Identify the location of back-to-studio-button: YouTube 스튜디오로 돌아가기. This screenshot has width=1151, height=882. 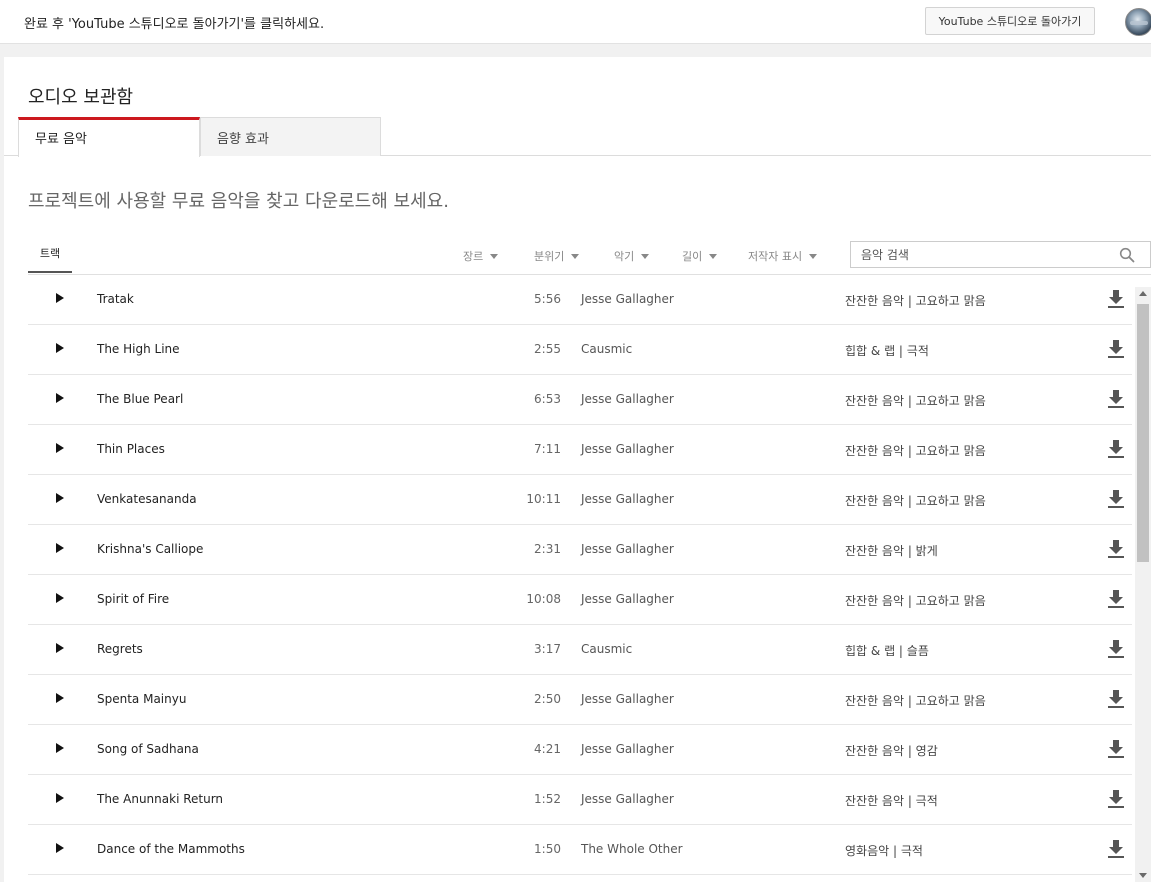
(1010, 21).